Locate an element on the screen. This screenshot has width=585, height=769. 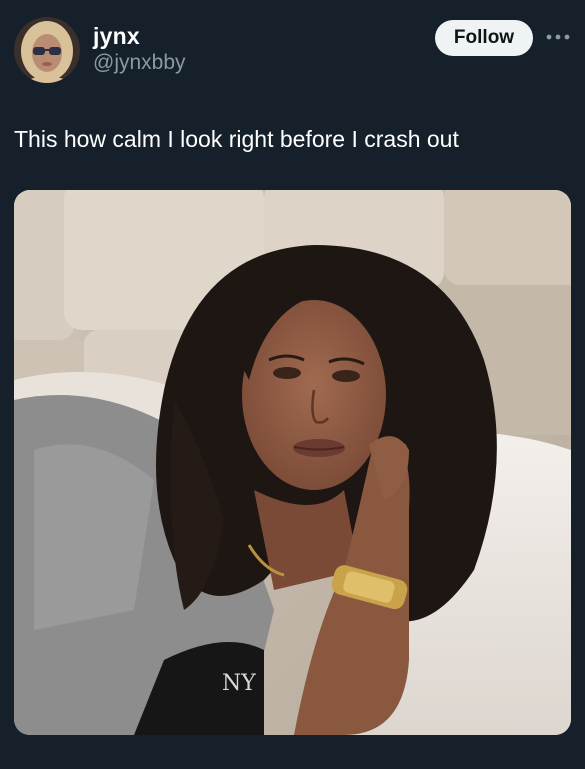
tweet-header: jynx @jynxbby Follow is located at coordinates (292, 52).